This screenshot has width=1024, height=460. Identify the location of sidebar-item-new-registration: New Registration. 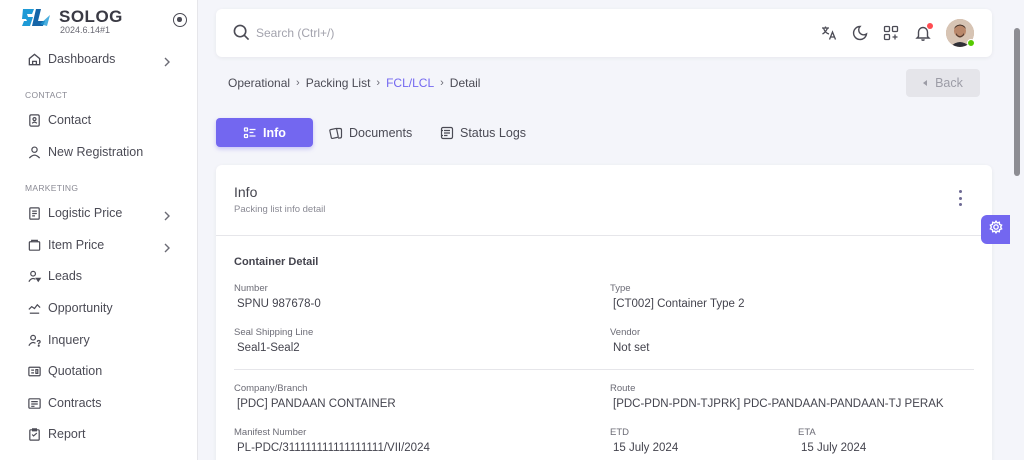
(99, 152).